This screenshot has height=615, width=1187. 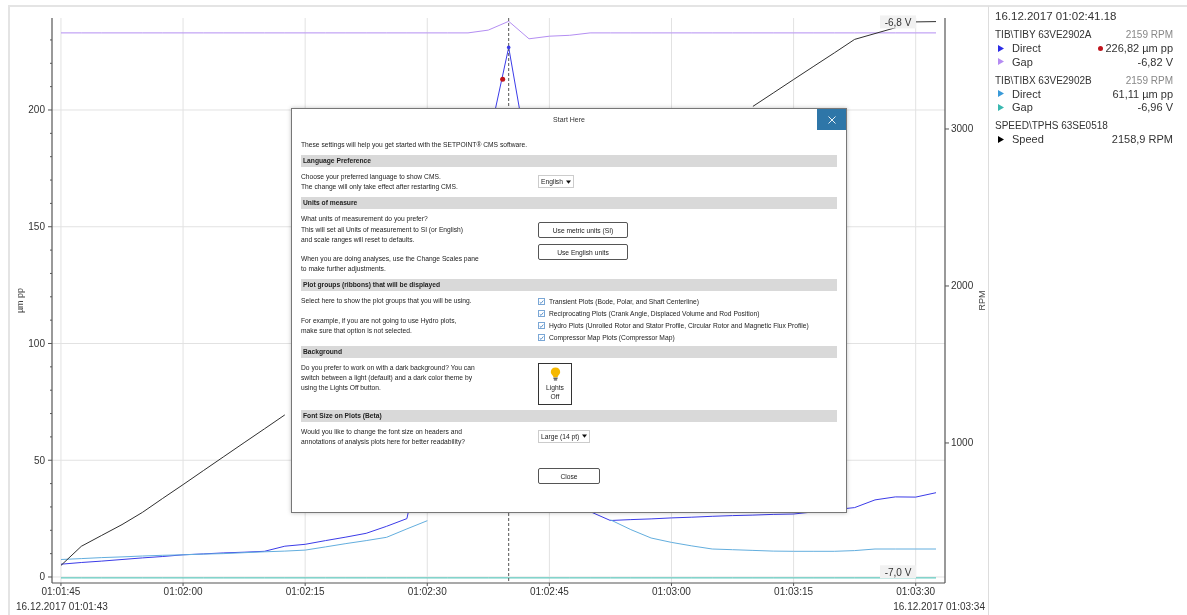 What do you see at coordinates (62, 606) in the screenshot?
I see `timestamp-label: 16.12.2017 01:01:43` at bounding box center [62, 606].